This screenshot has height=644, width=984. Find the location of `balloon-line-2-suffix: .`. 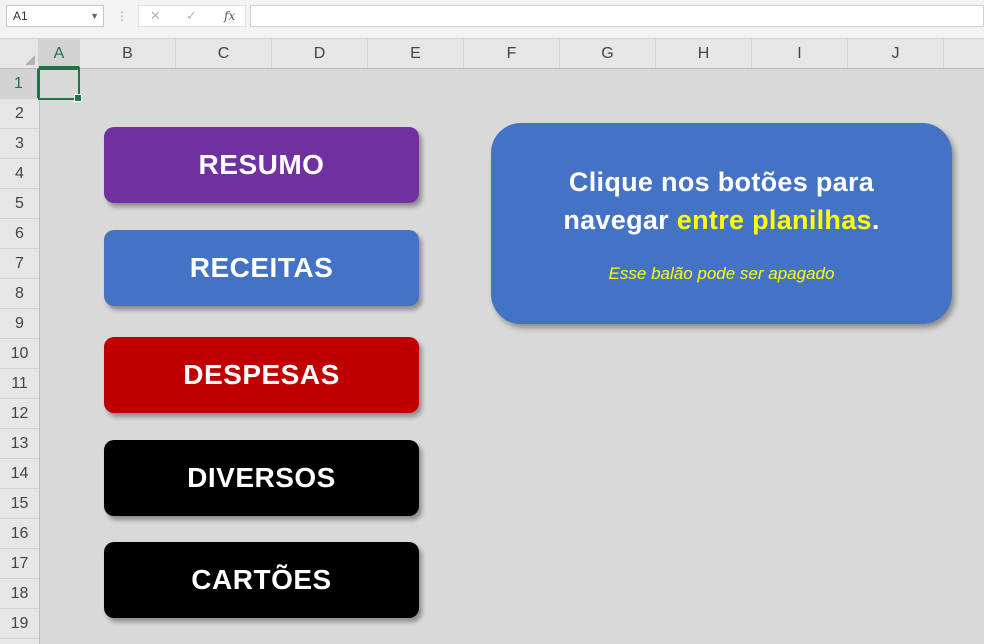

balloon-line-2-suffix: . is located at coordinates (875, 220).